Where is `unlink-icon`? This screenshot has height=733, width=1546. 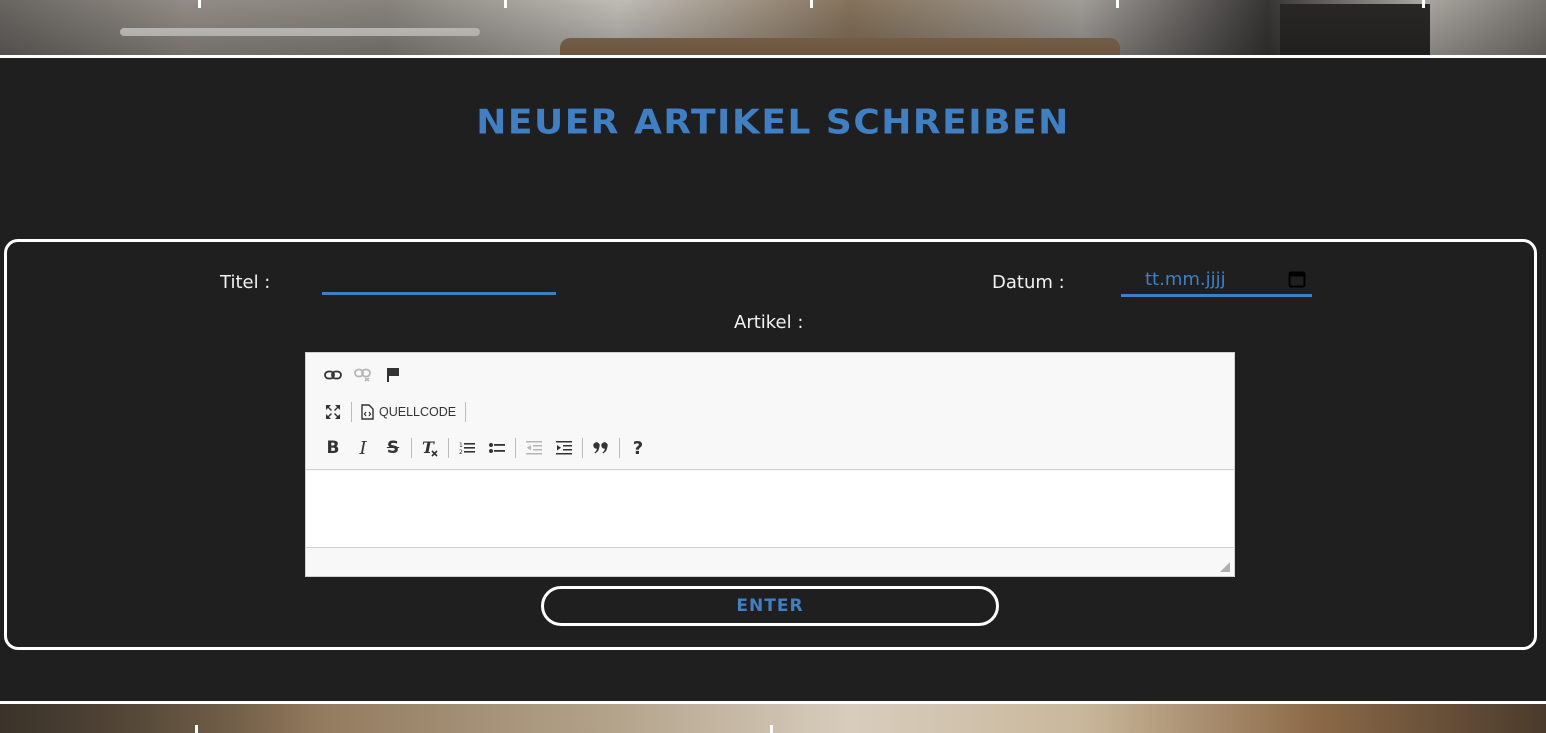 unlink-icon is located at coordinates (363, 375).